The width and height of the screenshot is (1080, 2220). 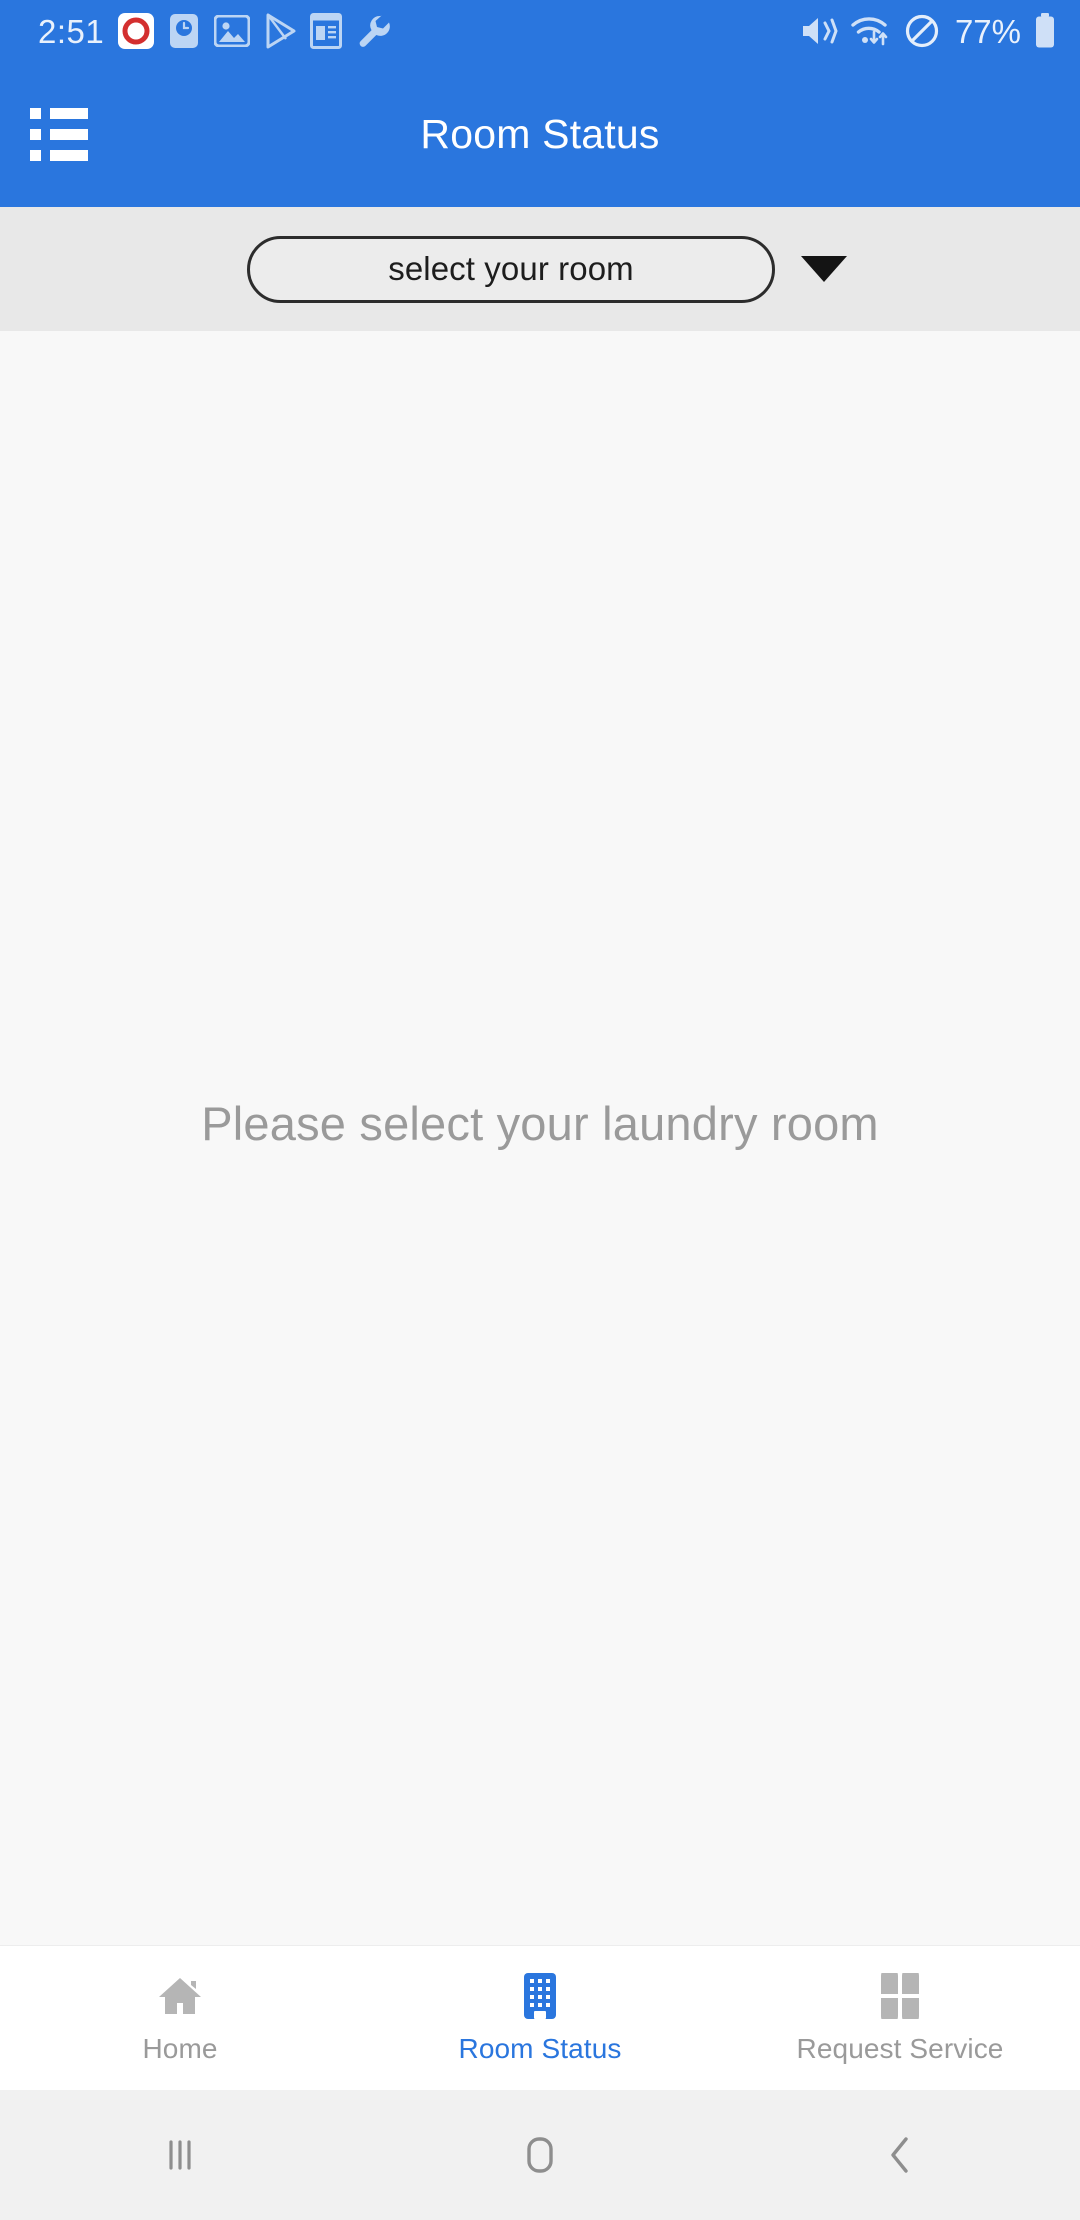 I want to click on wifi-data-transfer-icon, so click(x=871, y=31).